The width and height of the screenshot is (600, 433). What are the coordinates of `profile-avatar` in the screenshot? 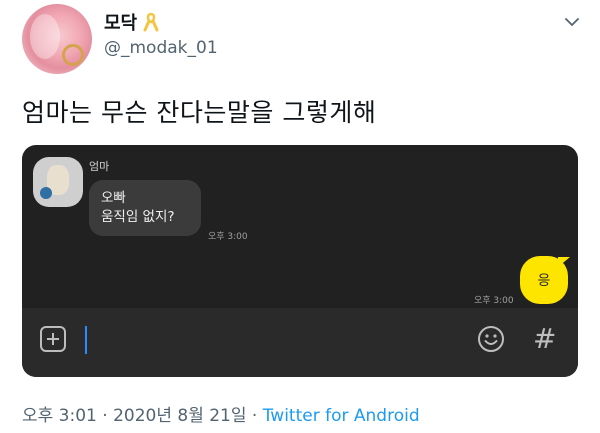 It's located at (57, 39).